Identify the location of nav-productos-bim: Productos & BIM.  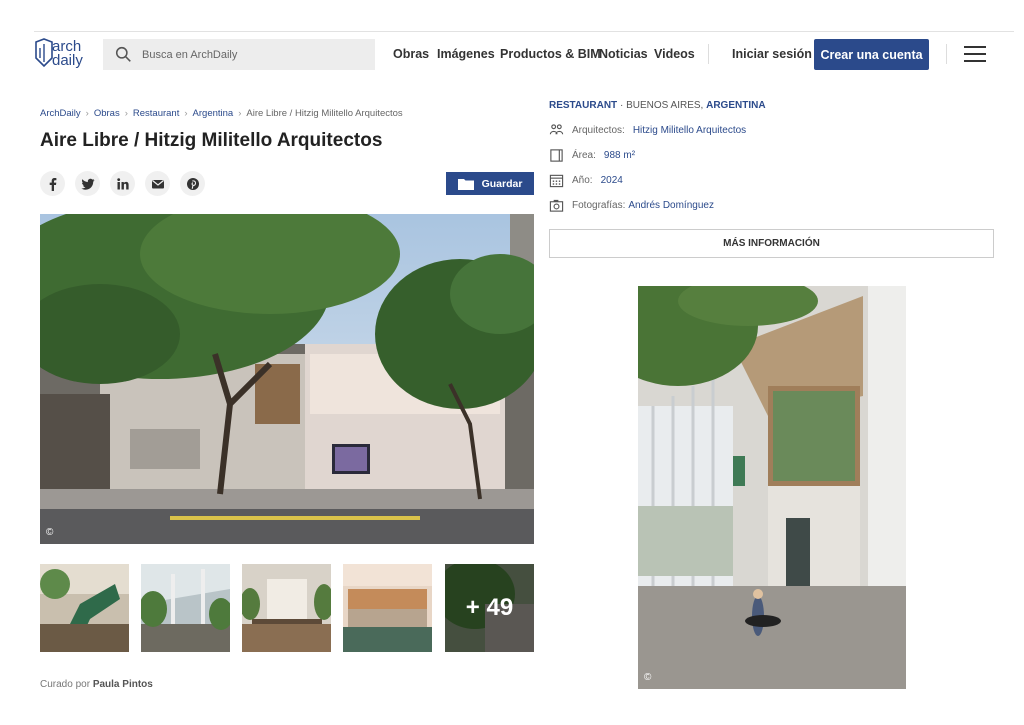
(550, 55).